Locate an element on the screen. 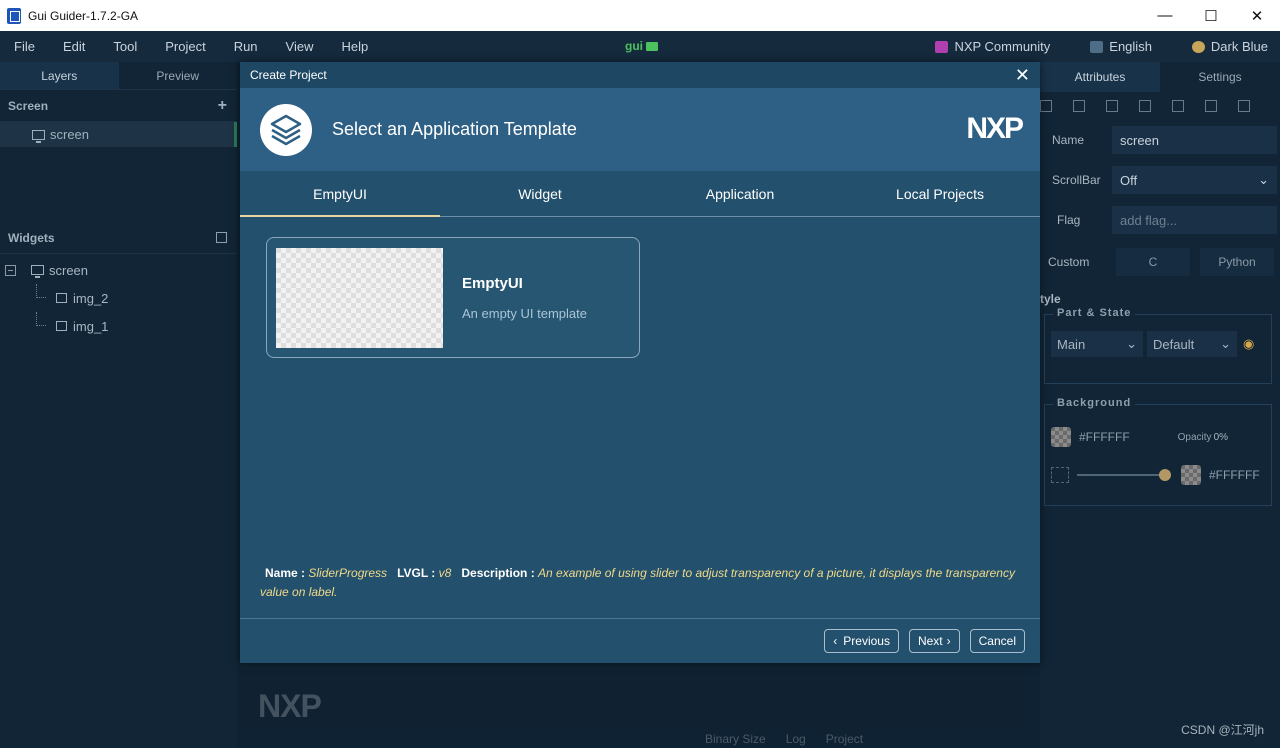 The image size is (1280, 748). language-selector: English is located at coordinates (1121, 46).